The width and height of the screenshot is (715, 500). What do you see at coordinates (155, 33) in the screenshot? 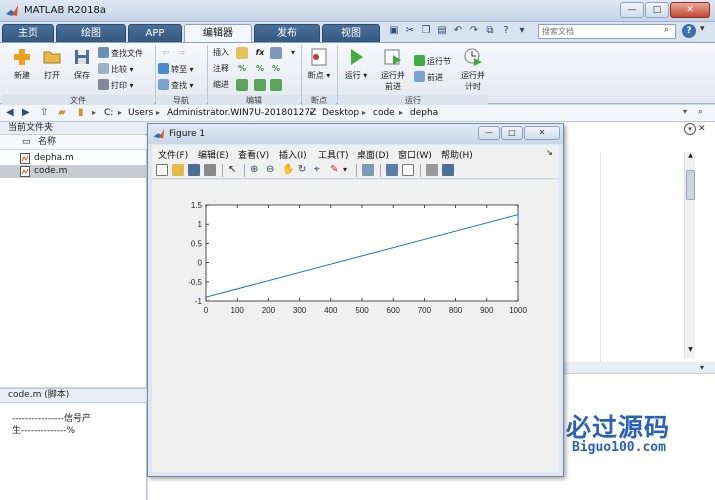
I see `tab-apps: APP` at bounding box center [155, 33].